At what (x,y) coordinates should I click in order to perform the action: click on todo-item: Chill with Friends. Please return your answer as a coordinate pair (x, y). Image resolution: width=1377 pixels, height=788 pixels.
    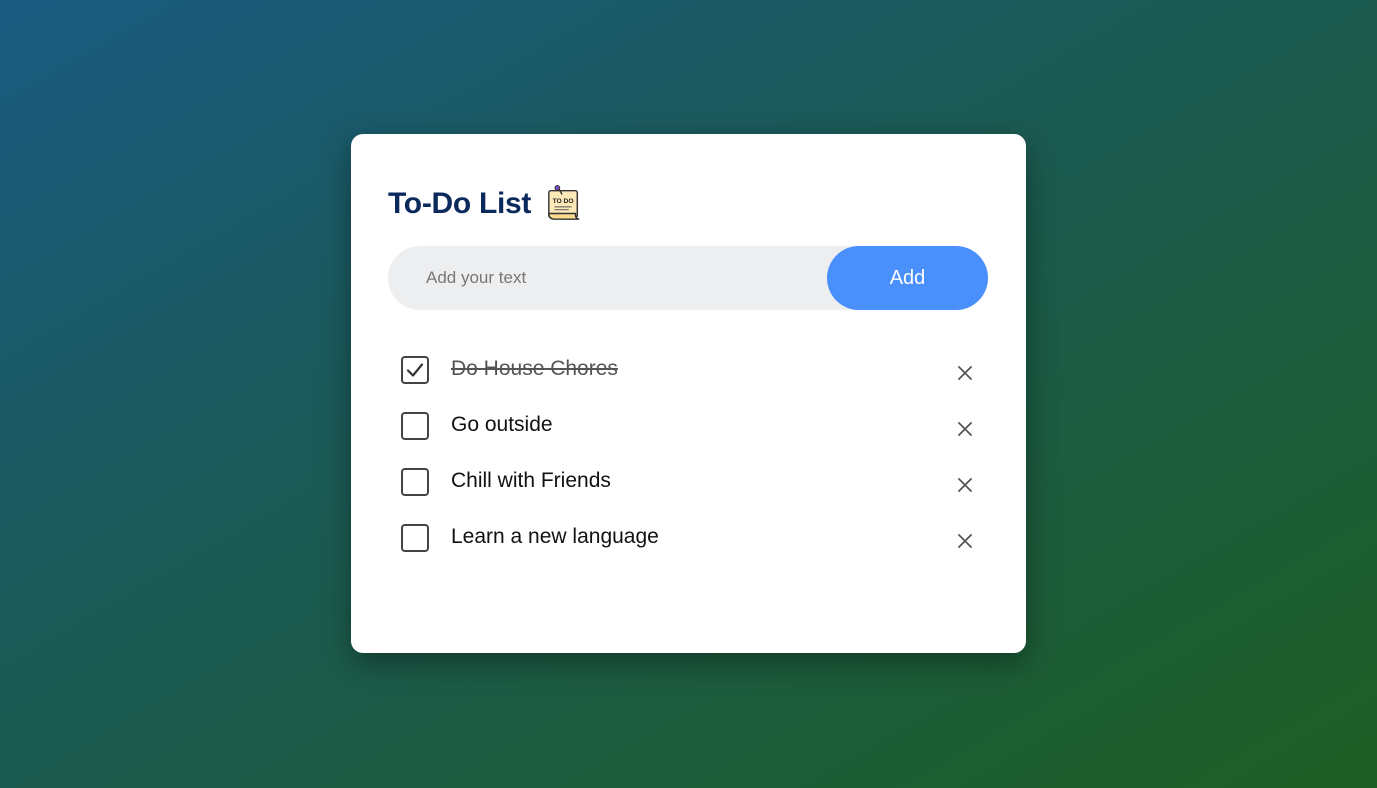
    Looking at the image, I should click on (691, 482).